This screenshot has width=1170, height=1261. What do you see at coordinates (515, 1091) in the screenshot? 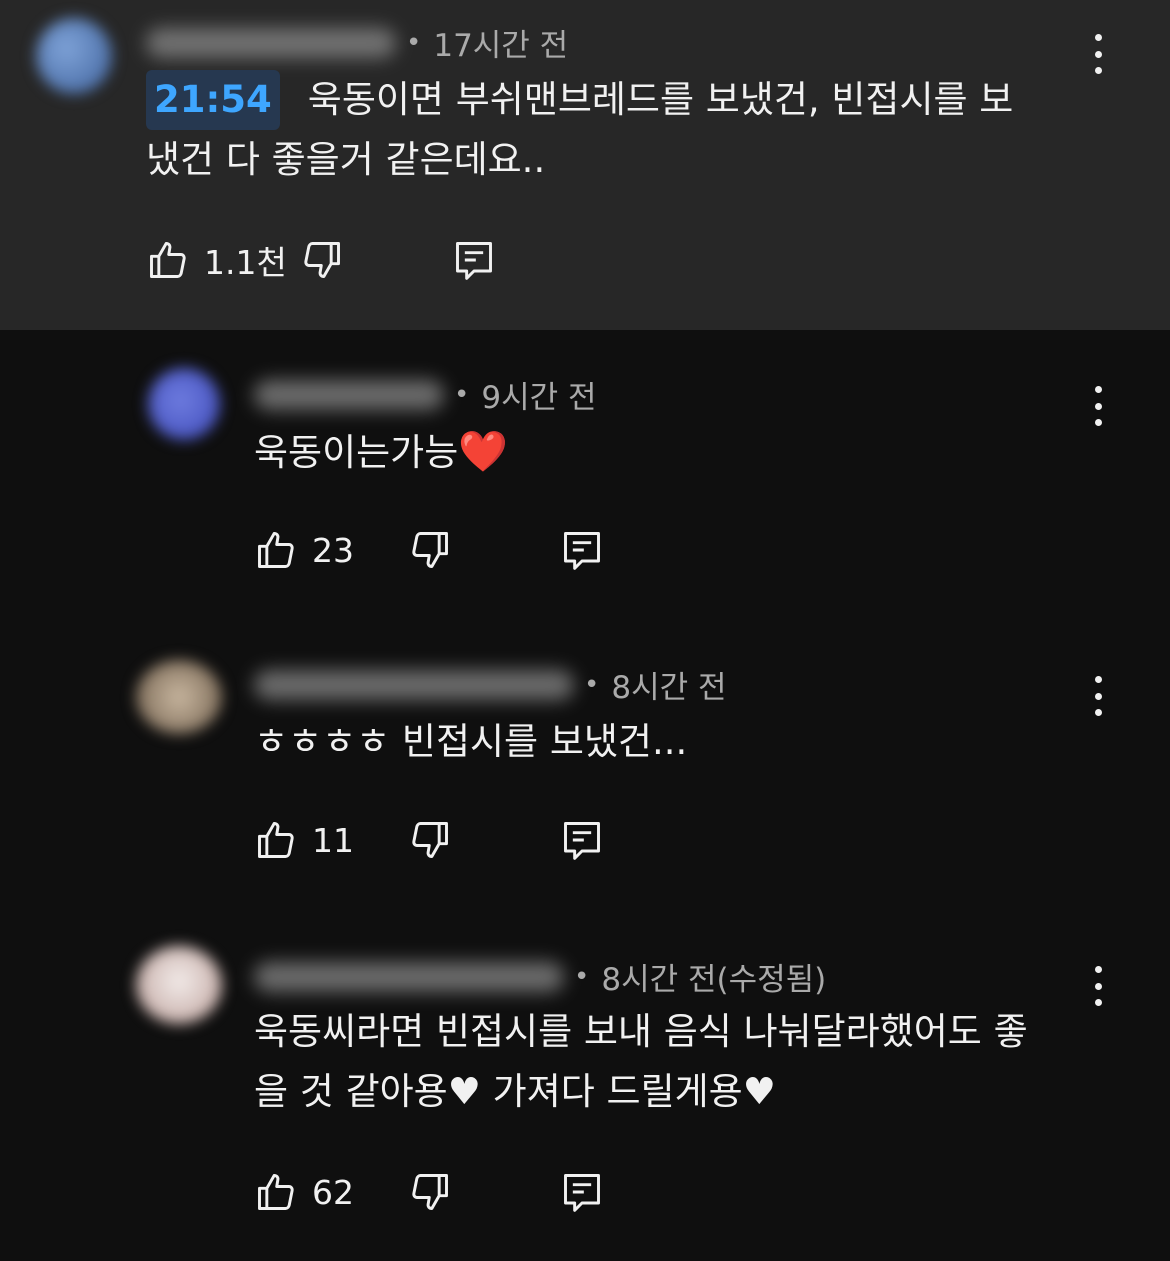
I see `comment-text-line2: 을 것 같아용♥ 가져다 드릴게용♥` at bounding box center [515, 1091].